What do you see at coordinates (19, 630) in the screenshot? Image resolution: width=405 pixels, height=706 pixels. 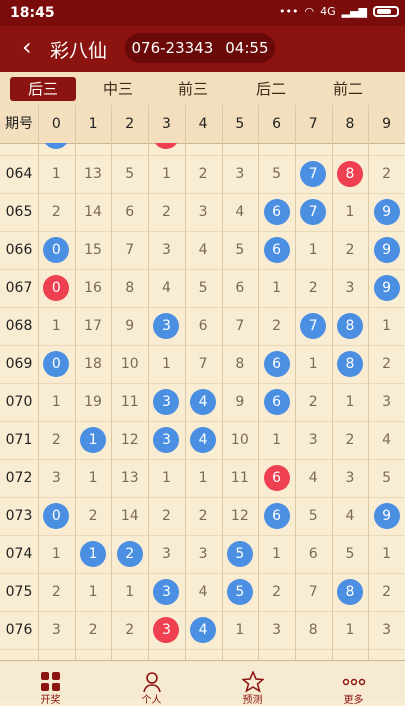 I see `issue-number-cell: 076` at bounding box center [19, 630].